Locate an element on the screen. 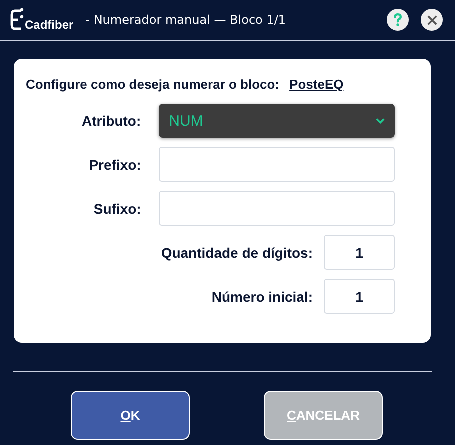  field-label: Sufixo: is located at coordinates (117, 208).